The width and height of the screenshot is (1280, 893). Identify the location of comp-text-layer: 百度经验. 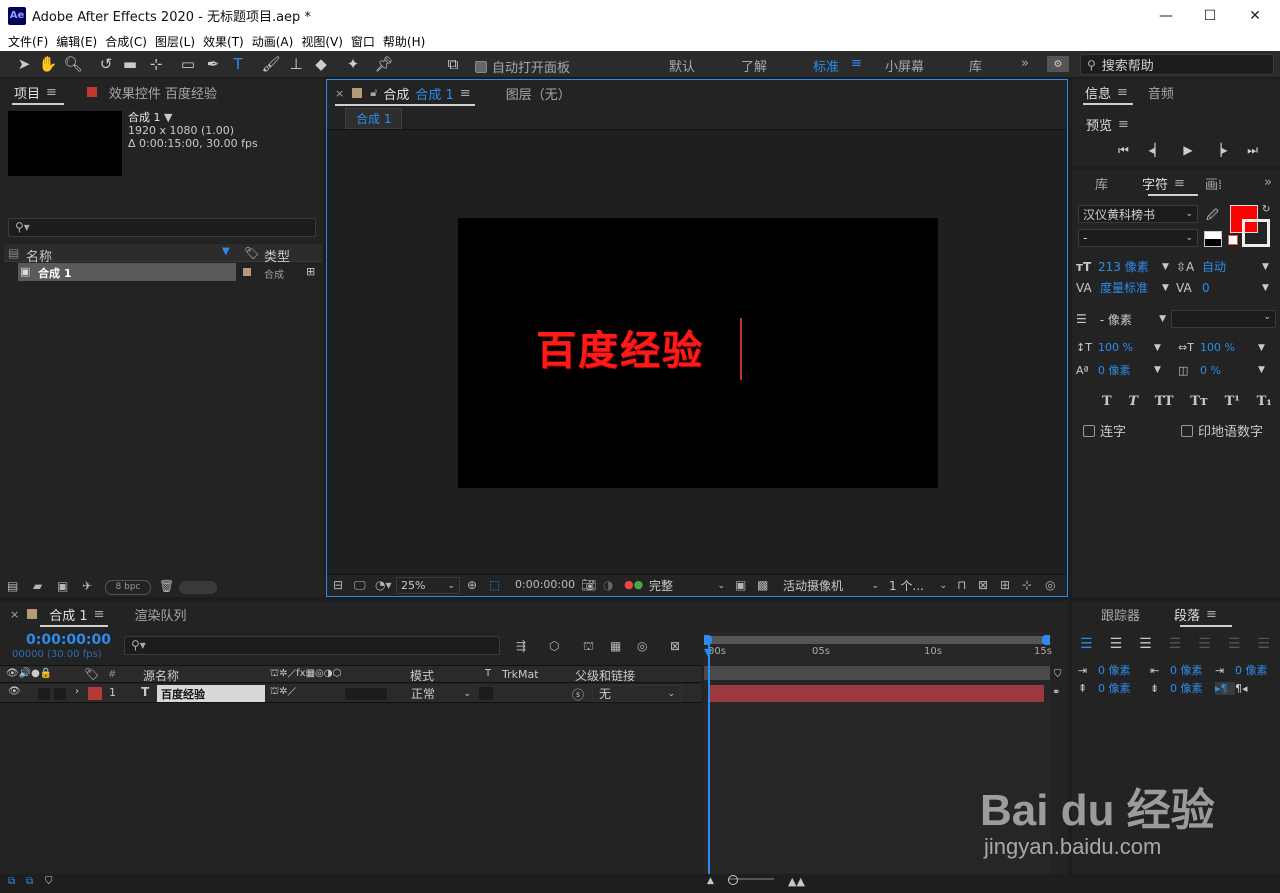
(620, 347).